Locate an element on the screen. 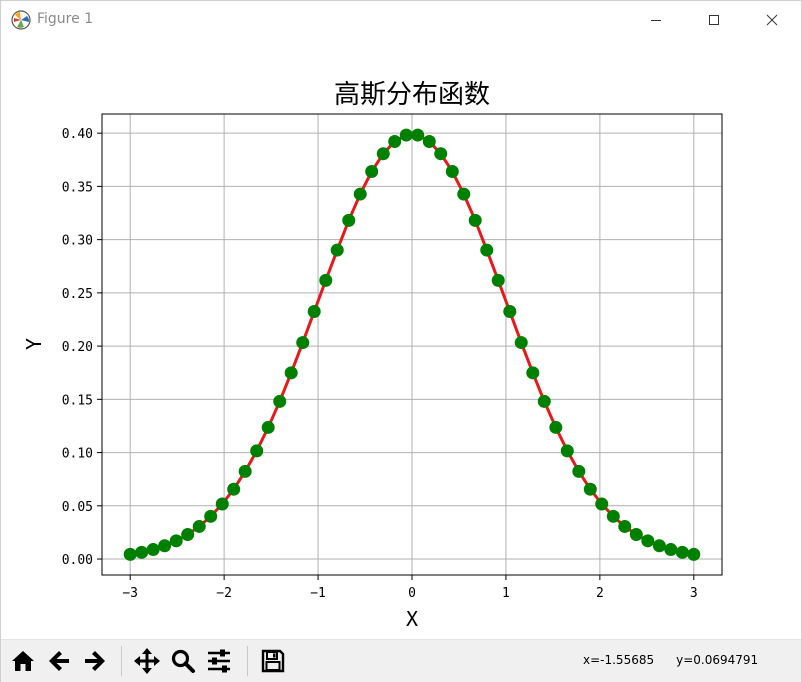  minimize-button is located at coordinates (656, 20).